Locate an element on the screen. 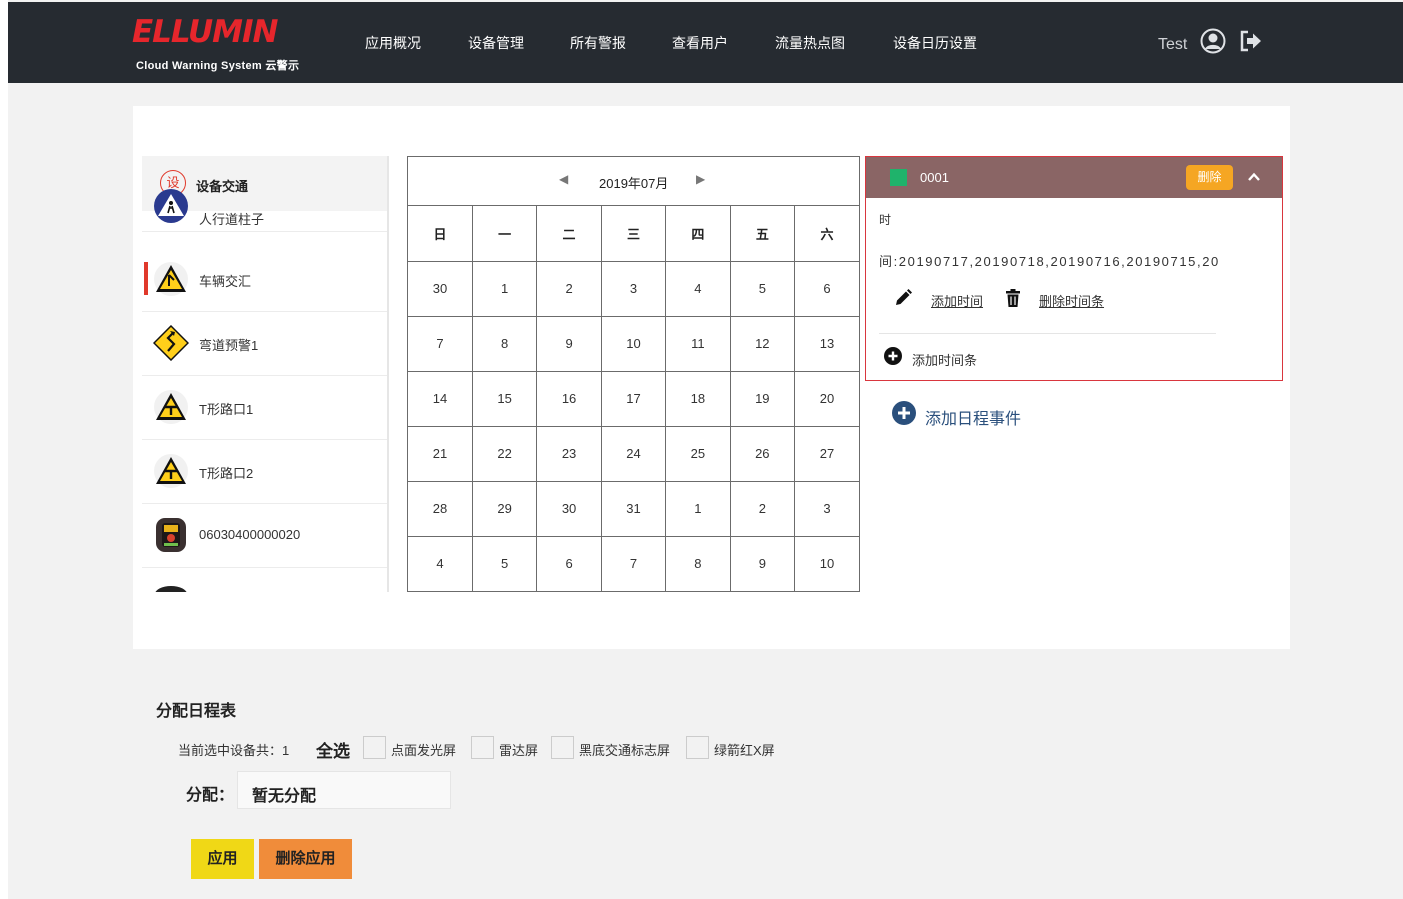 This screenshot has width=1403, height=899. calendar-week-row: 14 15 16 17 18 19 20 is located at coordinates (633, 398).